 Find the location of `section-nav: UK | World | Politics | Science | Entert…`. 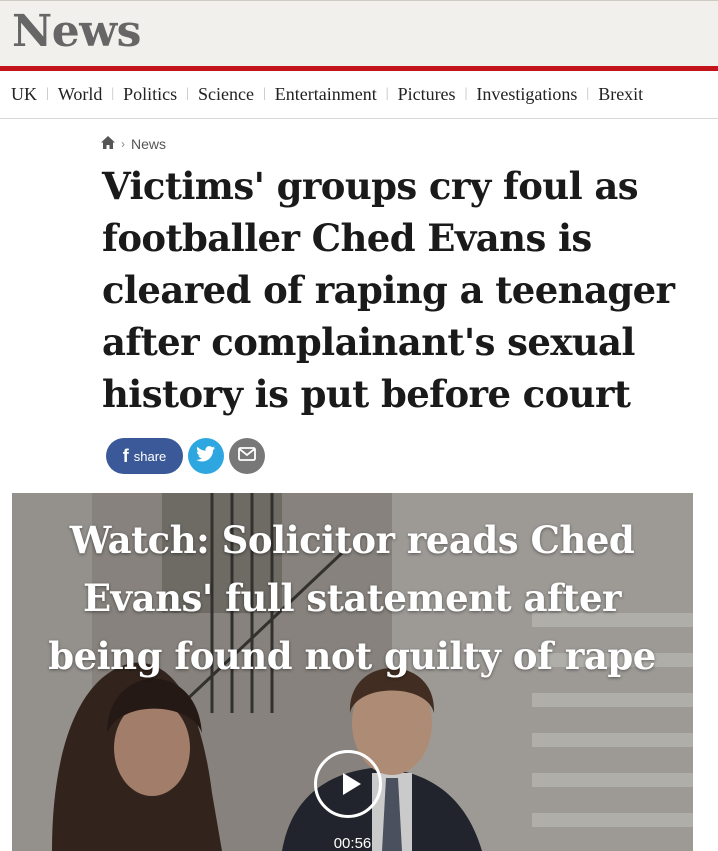

section-nav: UK | World | Politics | Science | Entert… is located at coordinates (359, 95).